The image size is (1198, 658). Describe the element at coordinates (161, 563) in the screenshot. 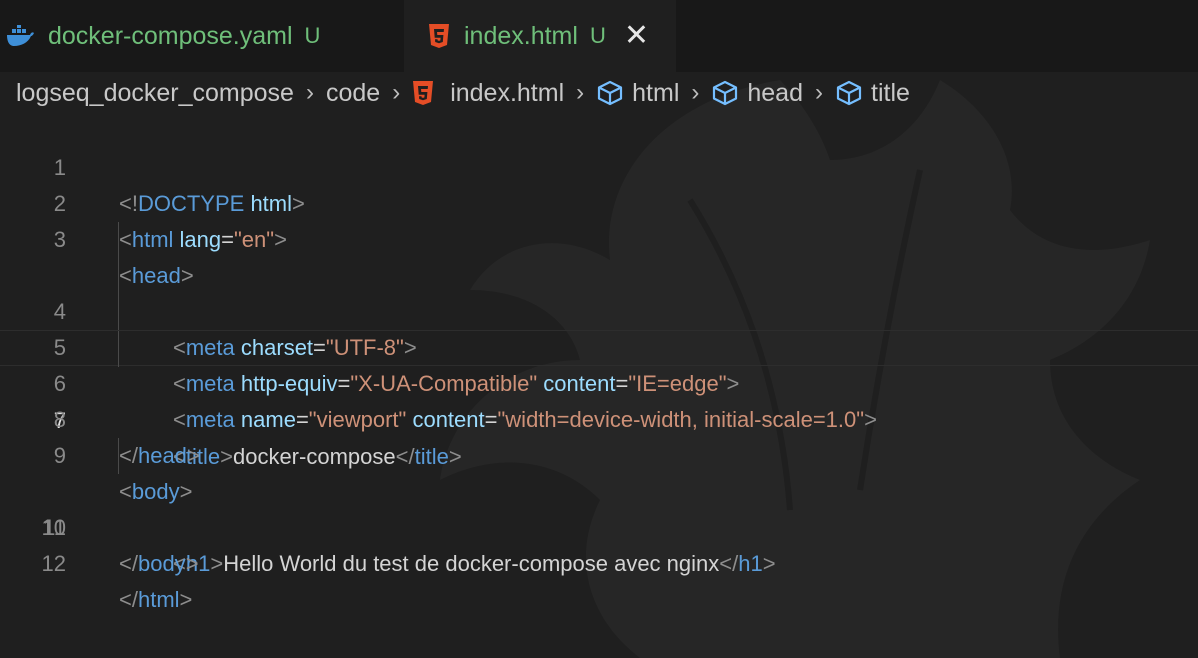

I see `token-tag: body` at that location.